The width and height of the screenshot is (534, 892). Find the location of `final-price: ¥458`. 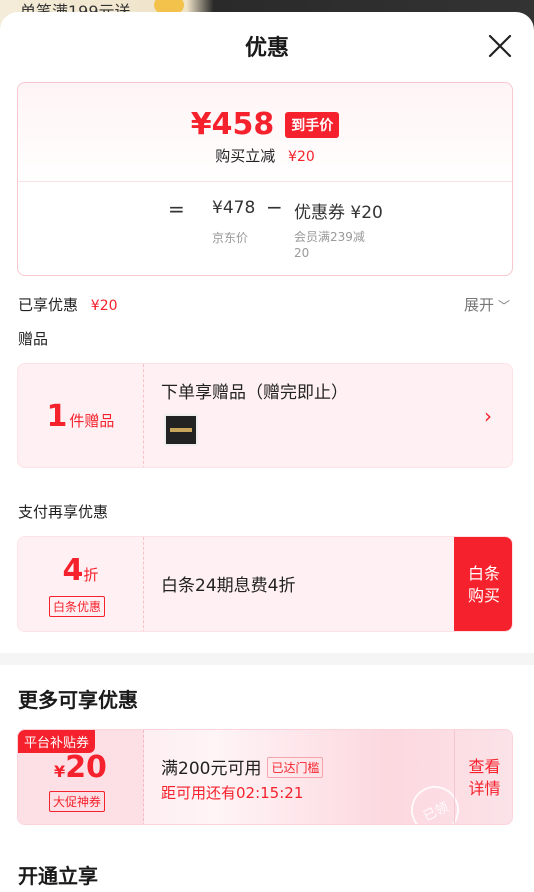

final-price: ¥458 is located at coordinates (232, 124).